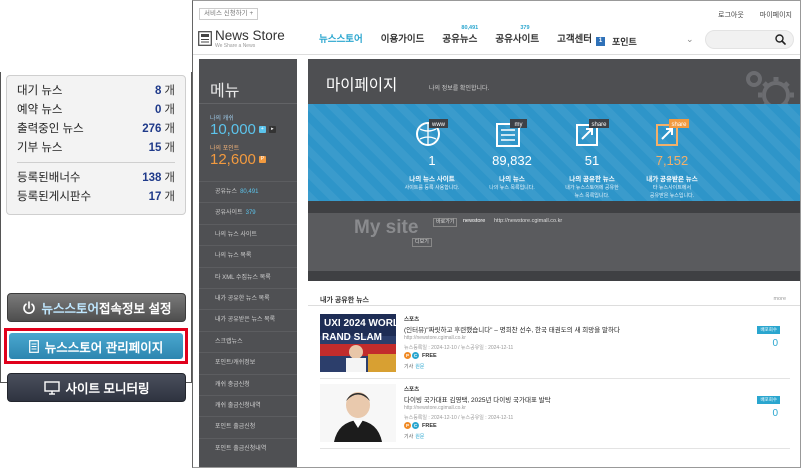  Describe the element at coordinates (352, 337) in the screenshot. I see `svg-text: RAND SLAM` at that location.